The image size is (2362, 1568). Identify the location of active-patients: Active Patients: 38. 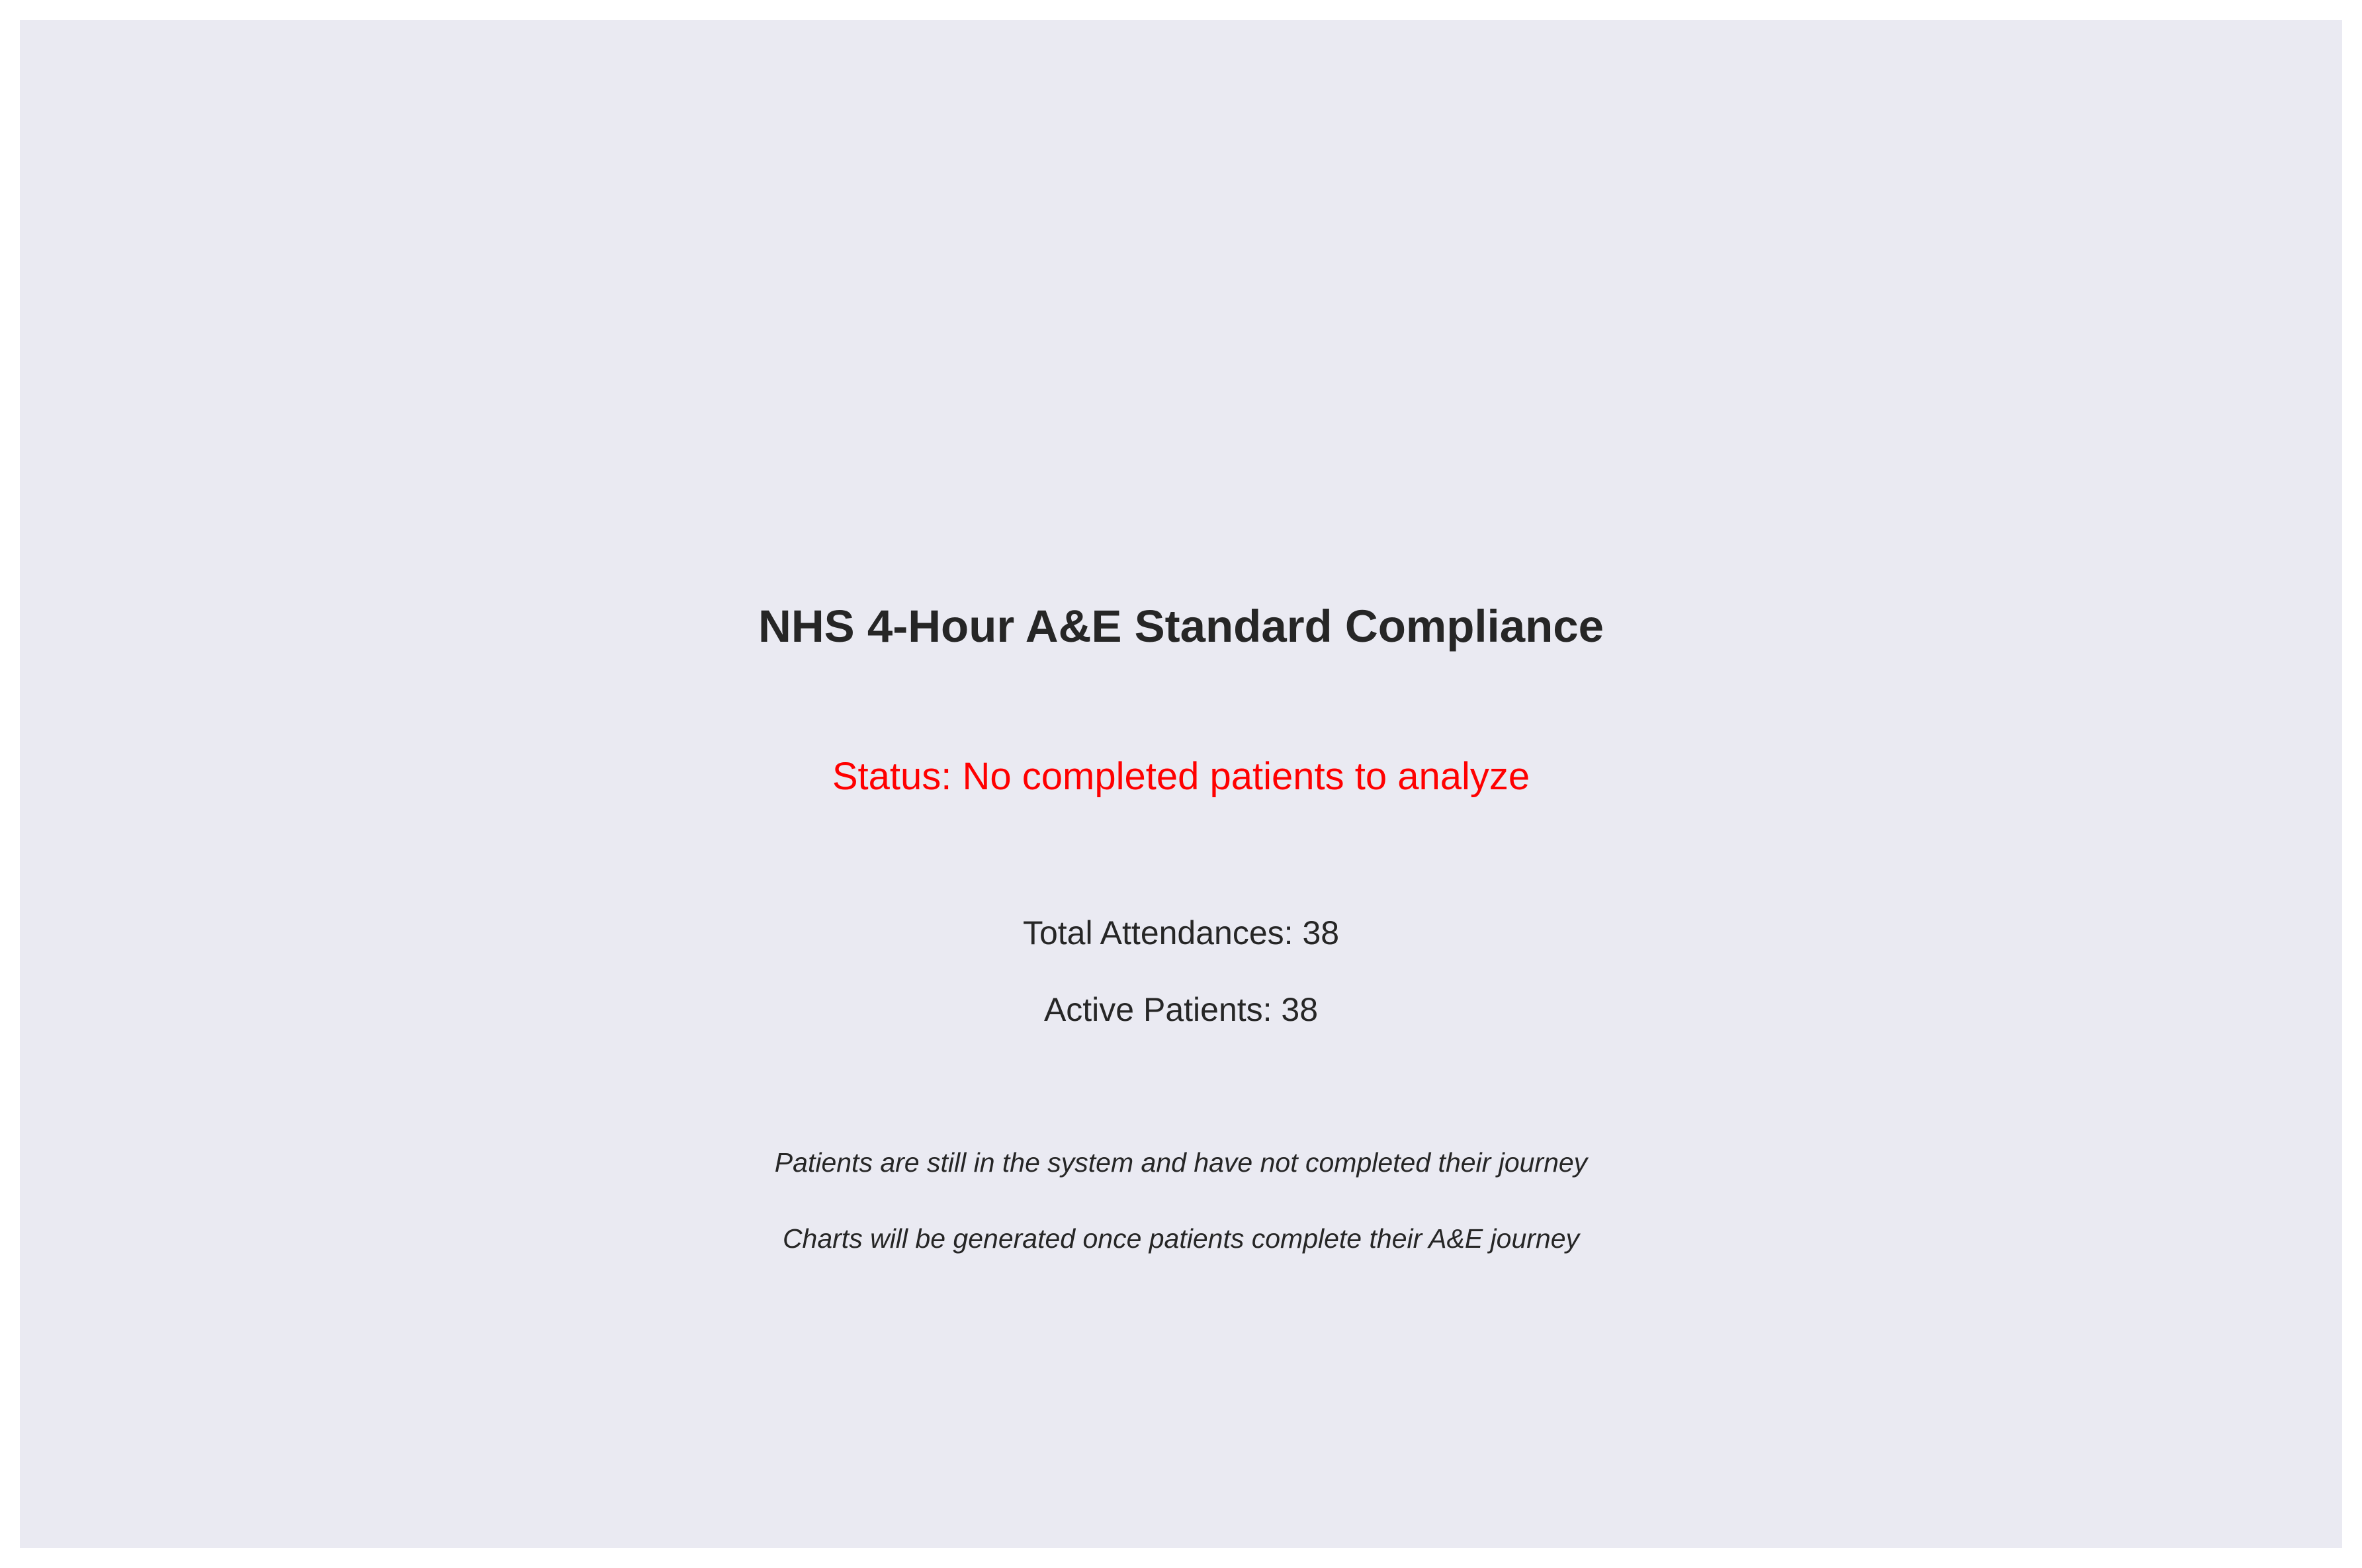
(1181, 1009).